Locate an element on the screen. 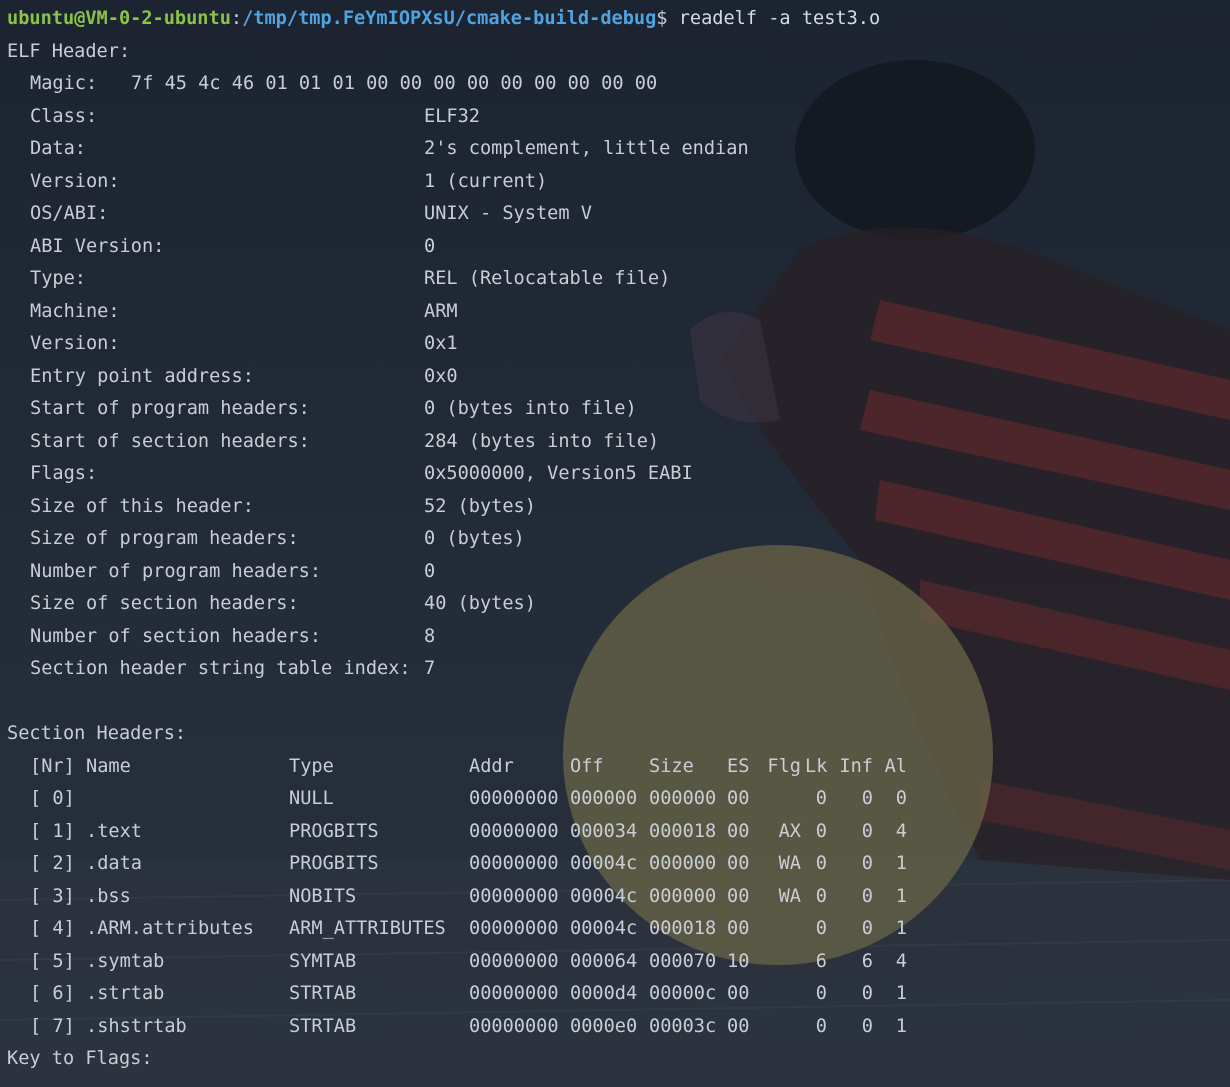  elf-field-value: 284 (bytes into file) is located at coordinates (542, 441).